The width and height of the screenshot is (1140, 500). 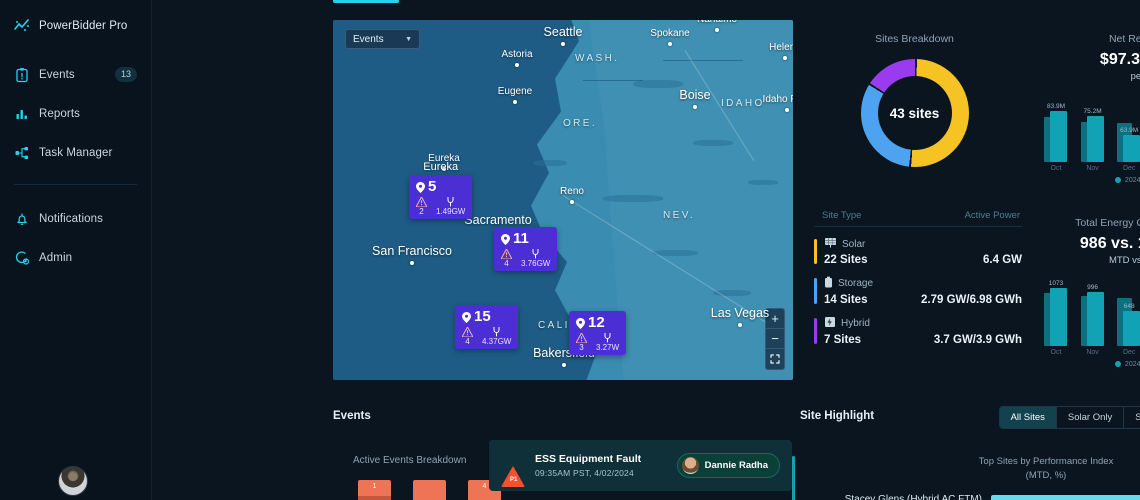 I want to click on avatar, so click(x=73, y=481).